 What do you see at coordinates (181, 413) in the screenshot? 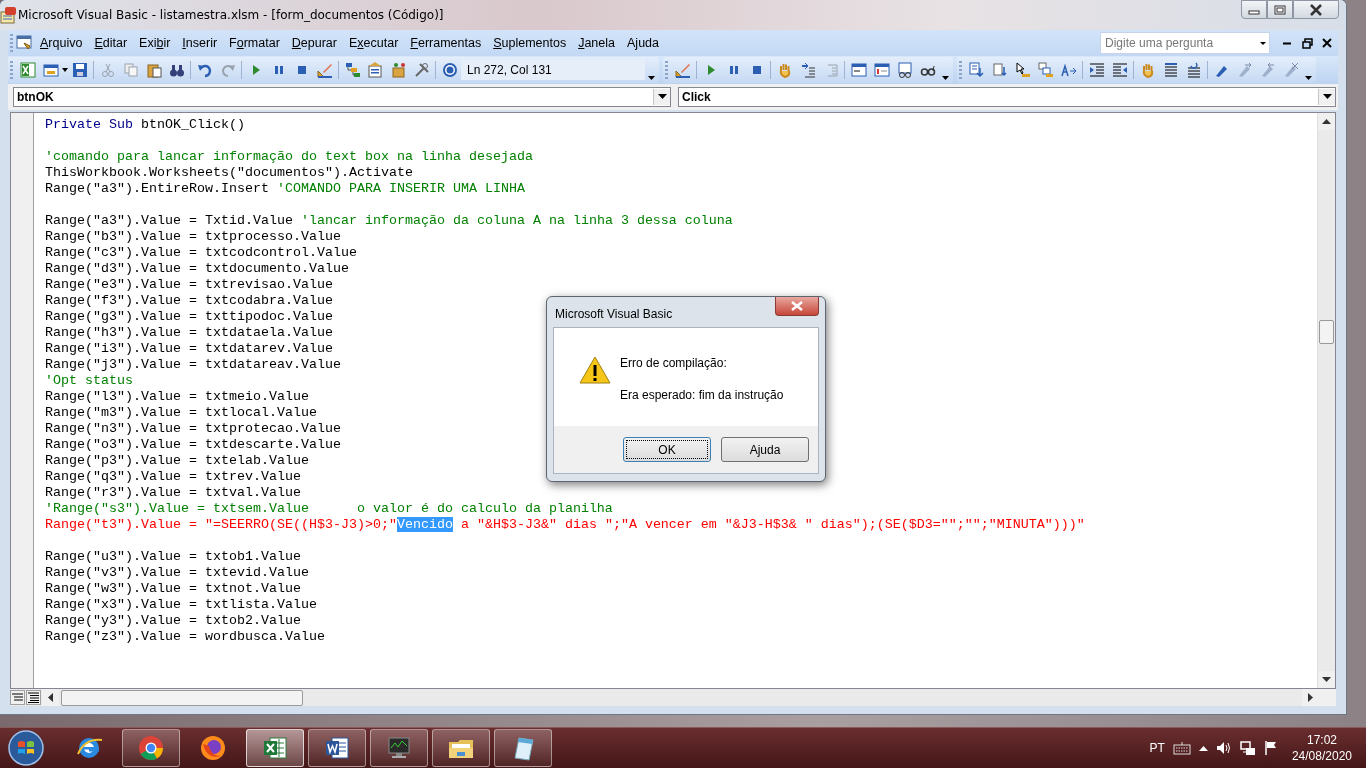
I see `code-line: Range("m3").Value = txtlocal.Value` at bounding box center [181, 413].